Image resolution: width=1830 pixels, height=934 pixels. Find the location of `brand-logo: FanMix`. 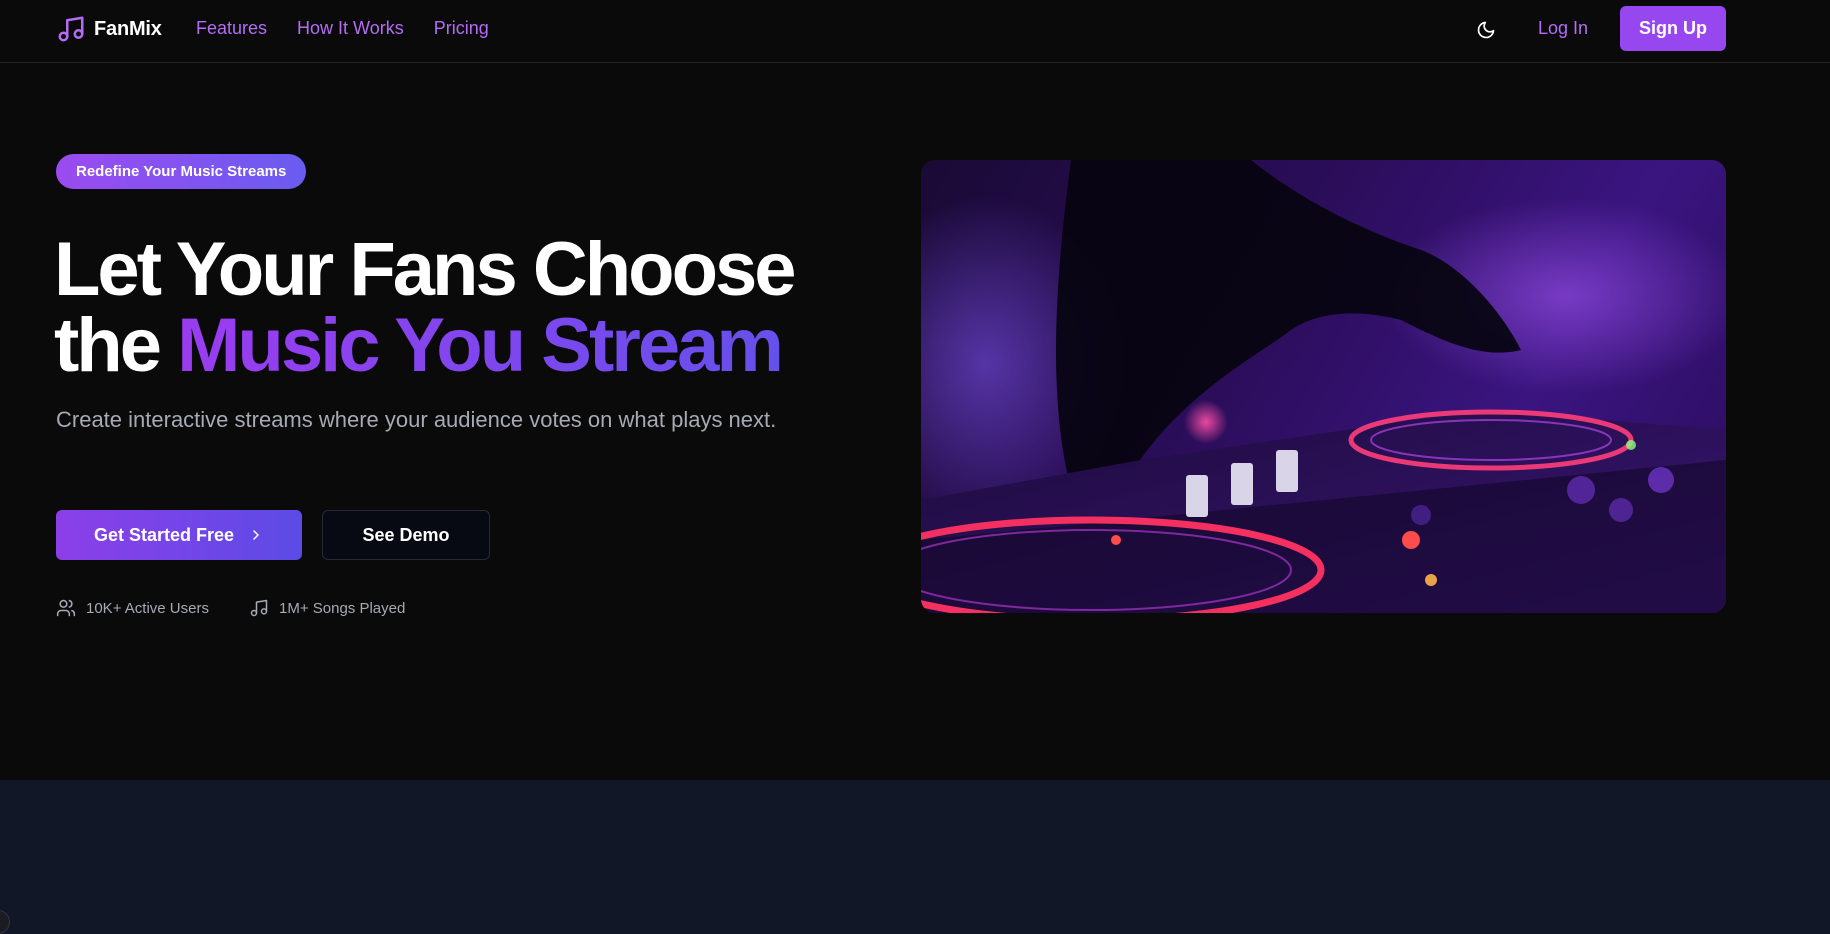

brand-logo: FanMix is located at coordinates (109, 29).